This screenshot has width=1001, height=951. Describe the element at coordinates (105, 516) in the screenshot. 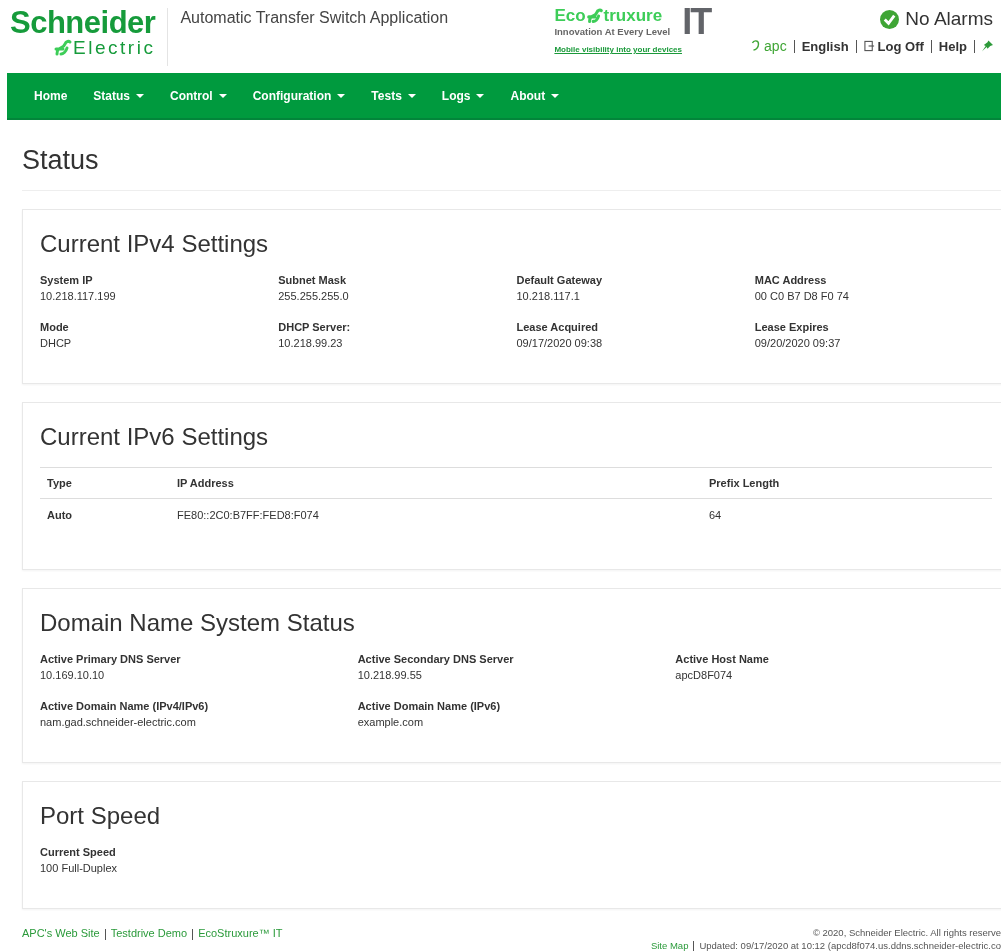

I see `table-cell: Auto` at that location.